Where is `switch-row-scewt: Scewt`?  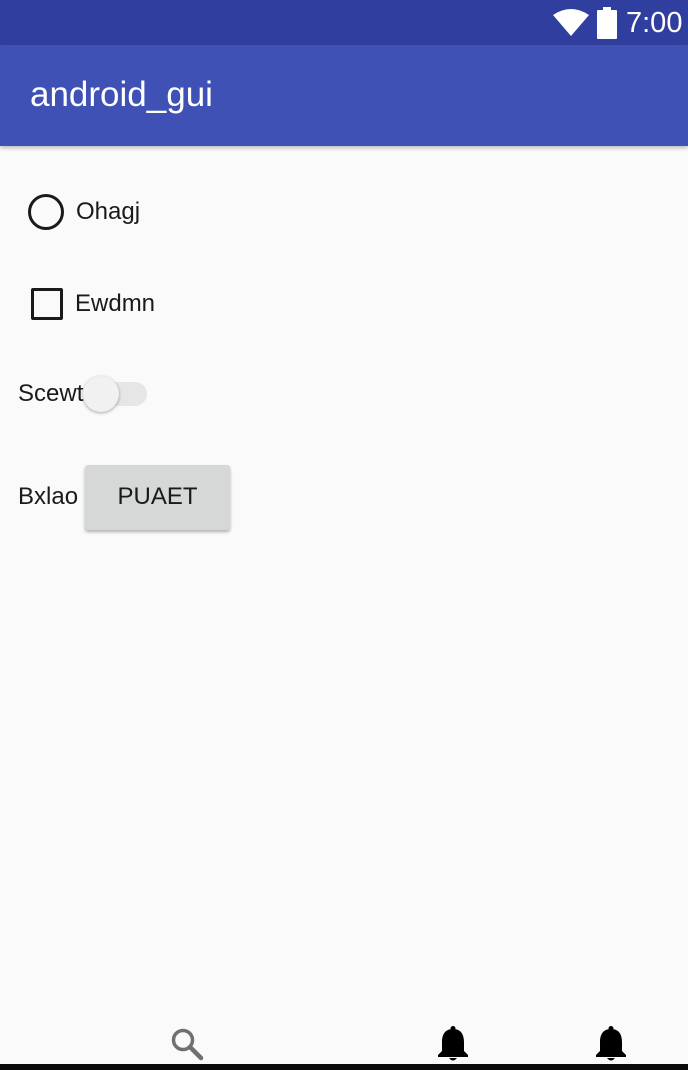 switch-row-scewt: Scewt is located at coordinates (83, 394).